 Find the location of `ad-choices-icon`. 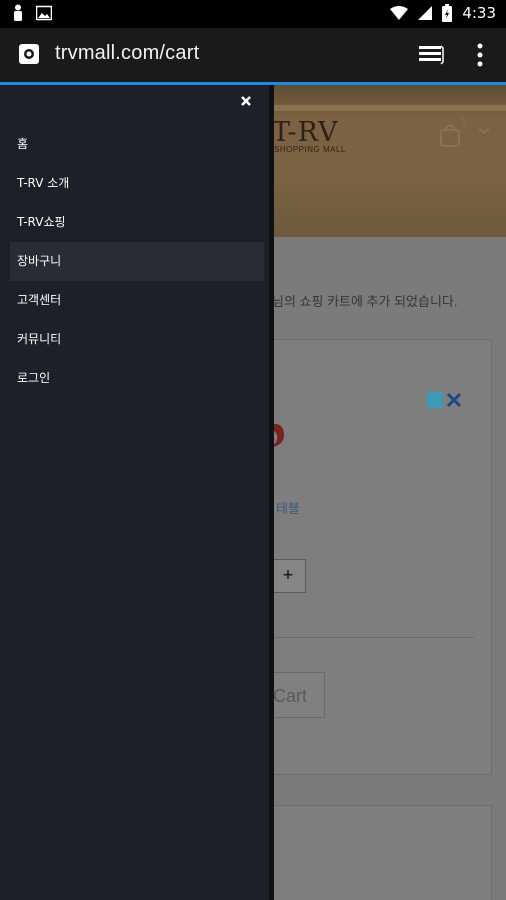

ad-choices-icon is located at coordinates (445, 400).